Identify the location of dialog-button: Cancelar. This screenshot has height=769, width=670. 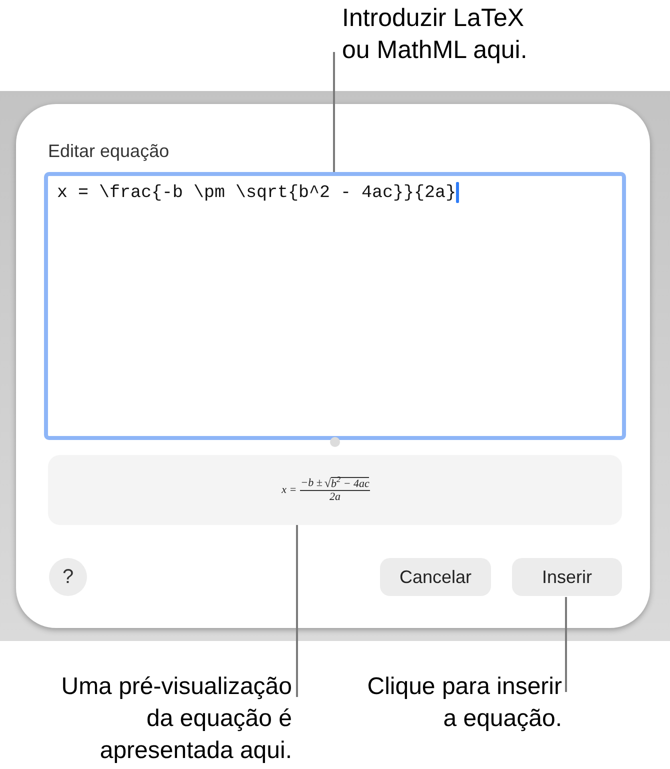
(435, 577).